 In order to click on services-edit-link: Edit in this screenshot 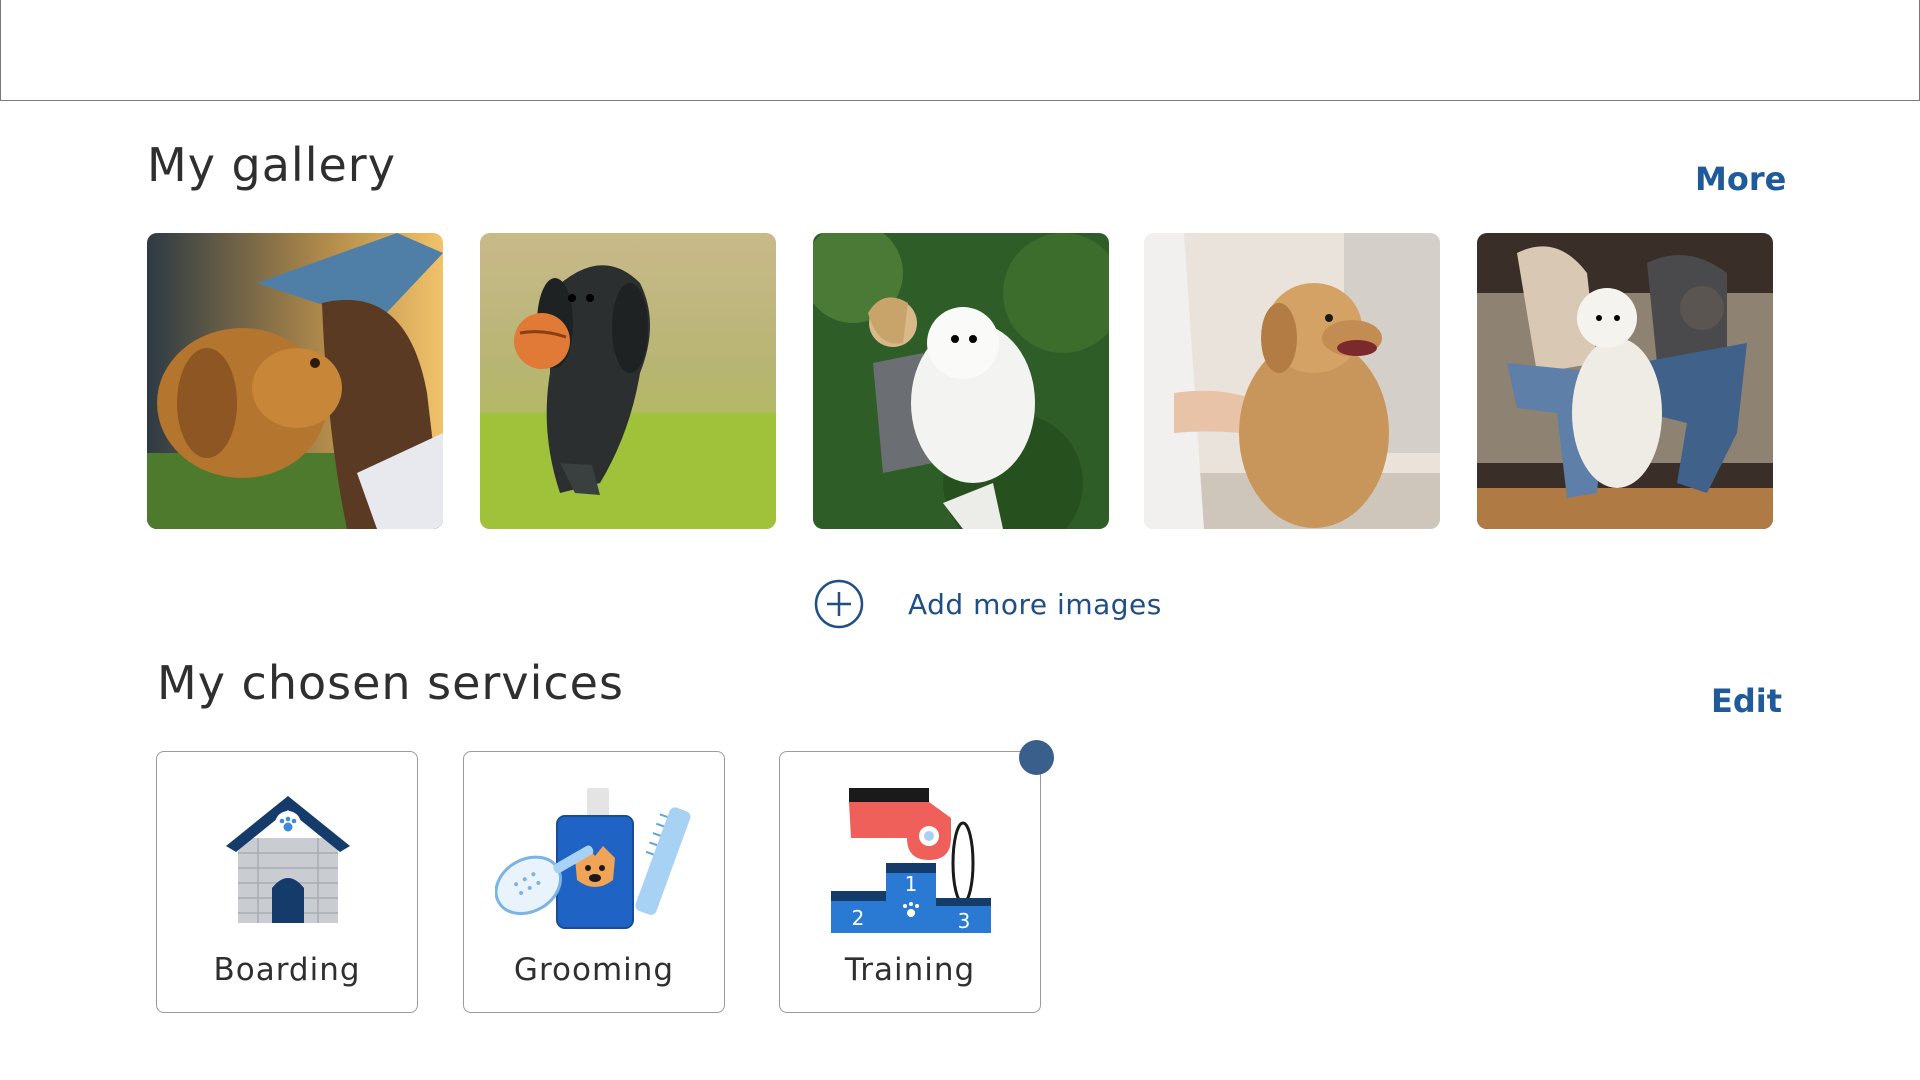, I will do `click(1746, 701)`.